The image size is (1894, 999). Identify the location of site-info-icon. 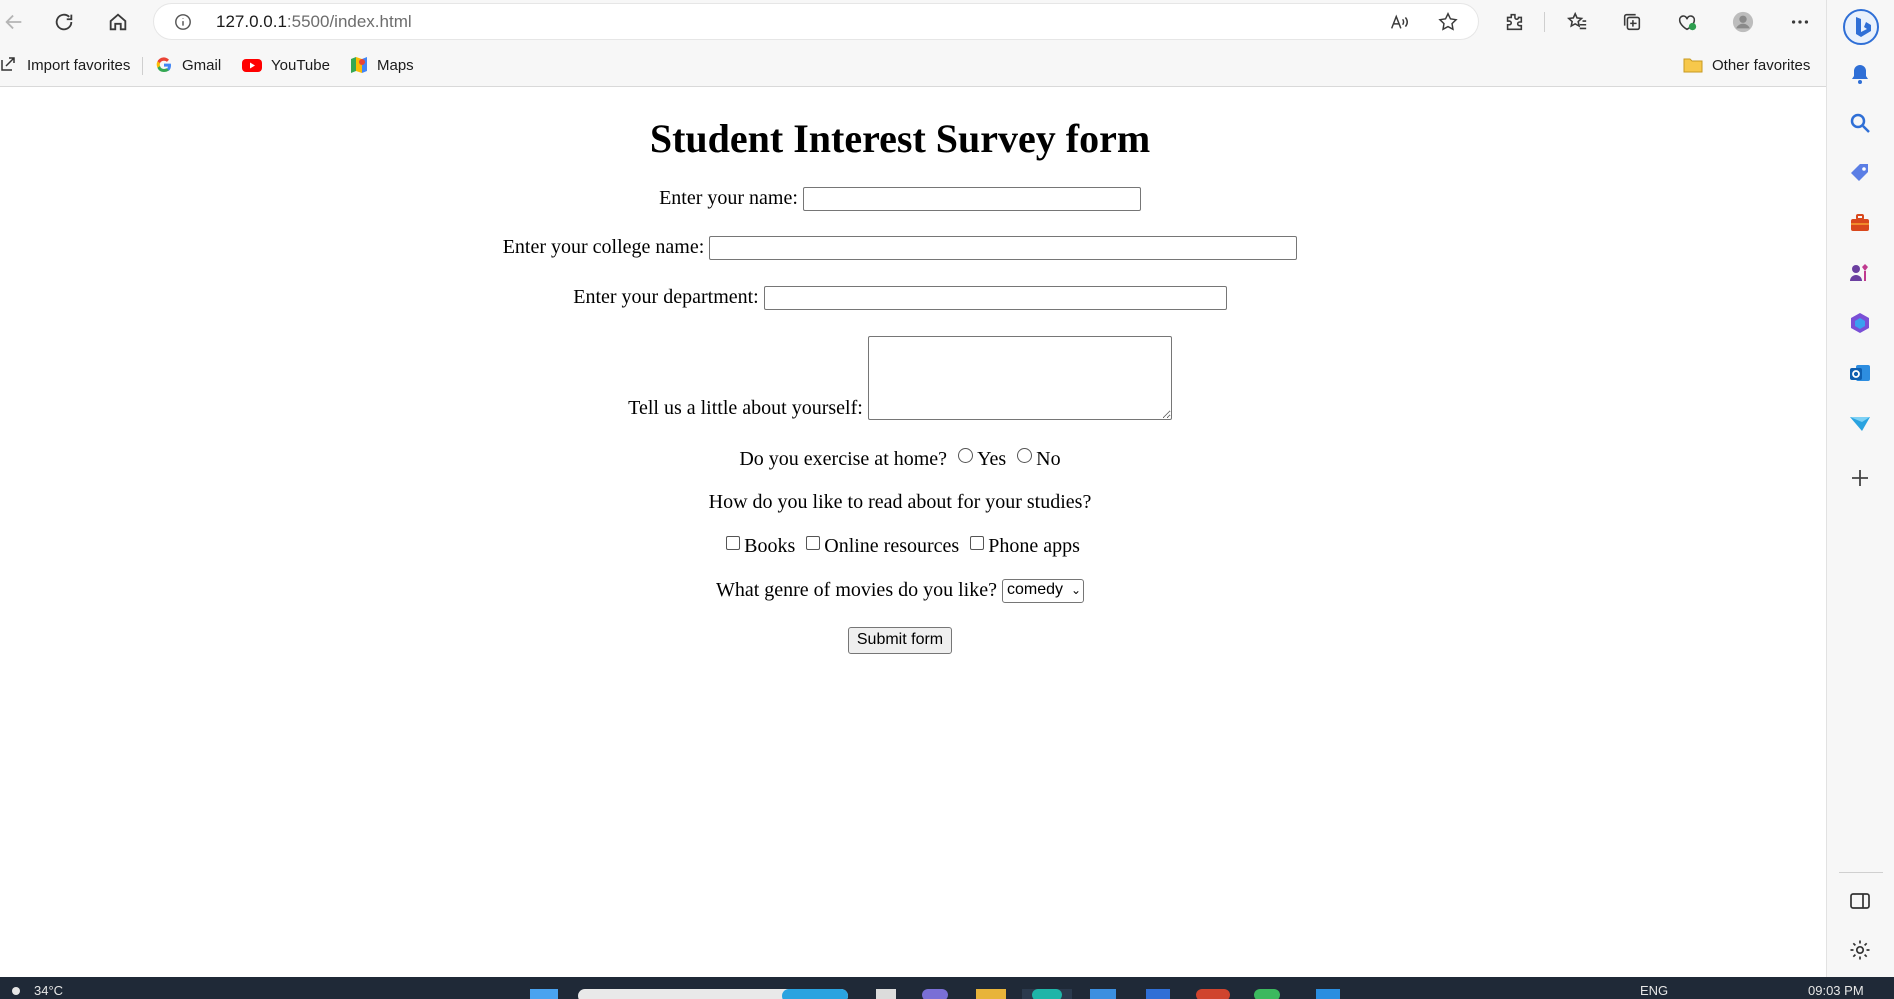
(183, 22).